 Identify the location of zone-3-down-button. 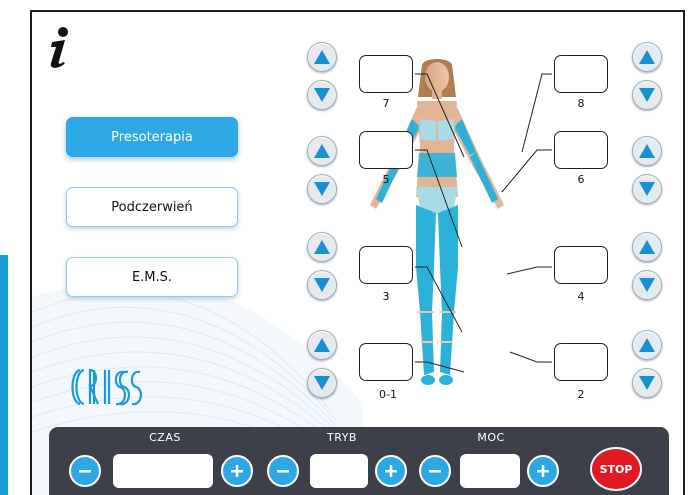
(322, 285).